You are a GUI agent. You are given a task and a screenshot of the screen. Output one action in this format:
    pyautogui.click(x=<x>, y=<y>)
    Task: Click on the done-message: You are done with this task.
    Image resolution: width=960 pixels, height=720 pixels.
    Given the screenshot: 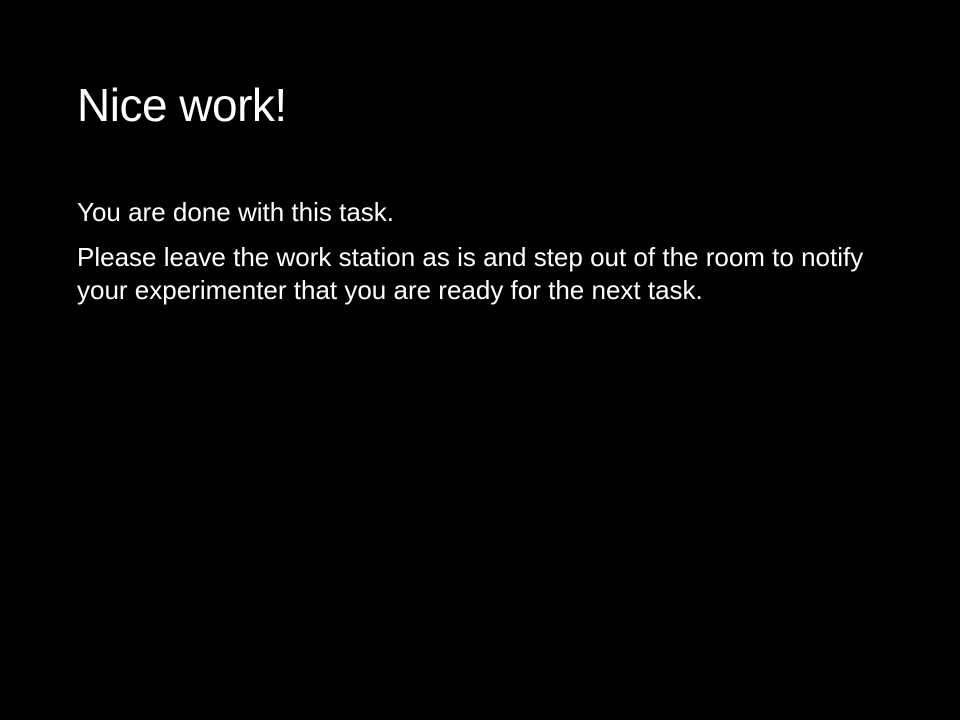 What is the action you would take?
    pyautogui.click(x=236, y=212)
    